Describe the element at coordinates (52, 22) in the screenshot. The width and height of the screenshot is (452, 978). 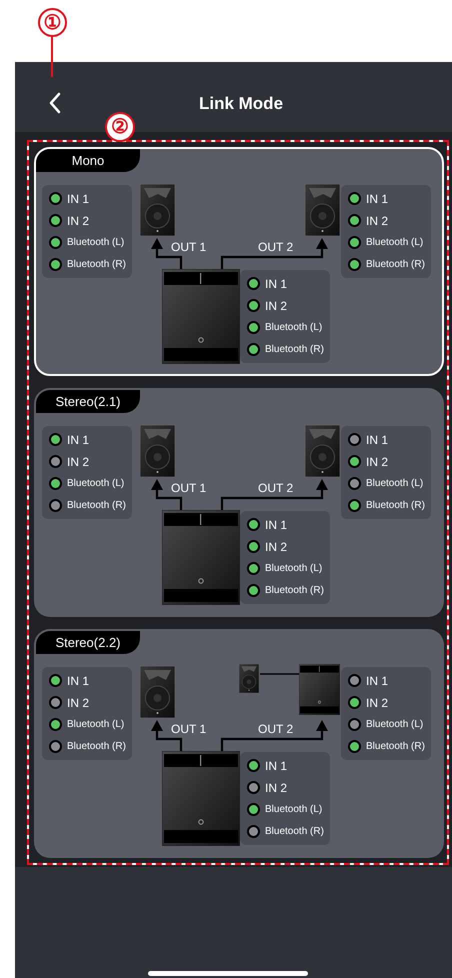
I see `callout-marker: ①` at that location.